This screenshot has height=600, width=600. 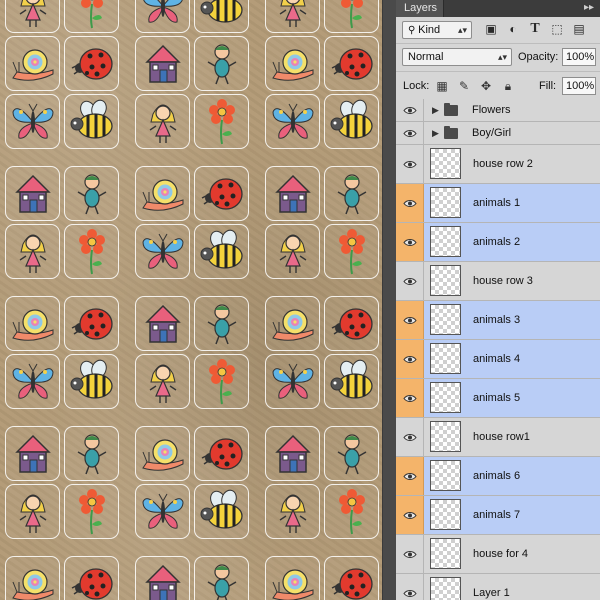 What do you see at coordinates (498, 110) in the screenshot?
I see `layer-group-row: ▶ Flowers` at bounding box center [498, 110].